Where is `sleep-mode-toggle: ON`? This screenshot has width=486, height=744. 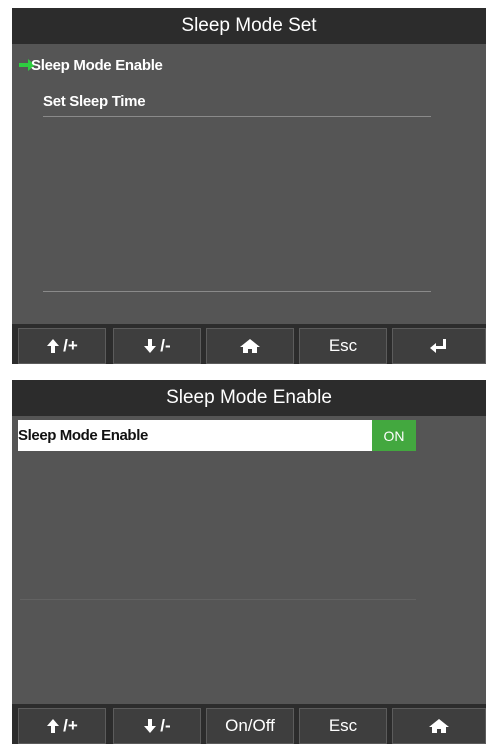
sleep-mode-toggle: ON is located at coordinates (394, 435).